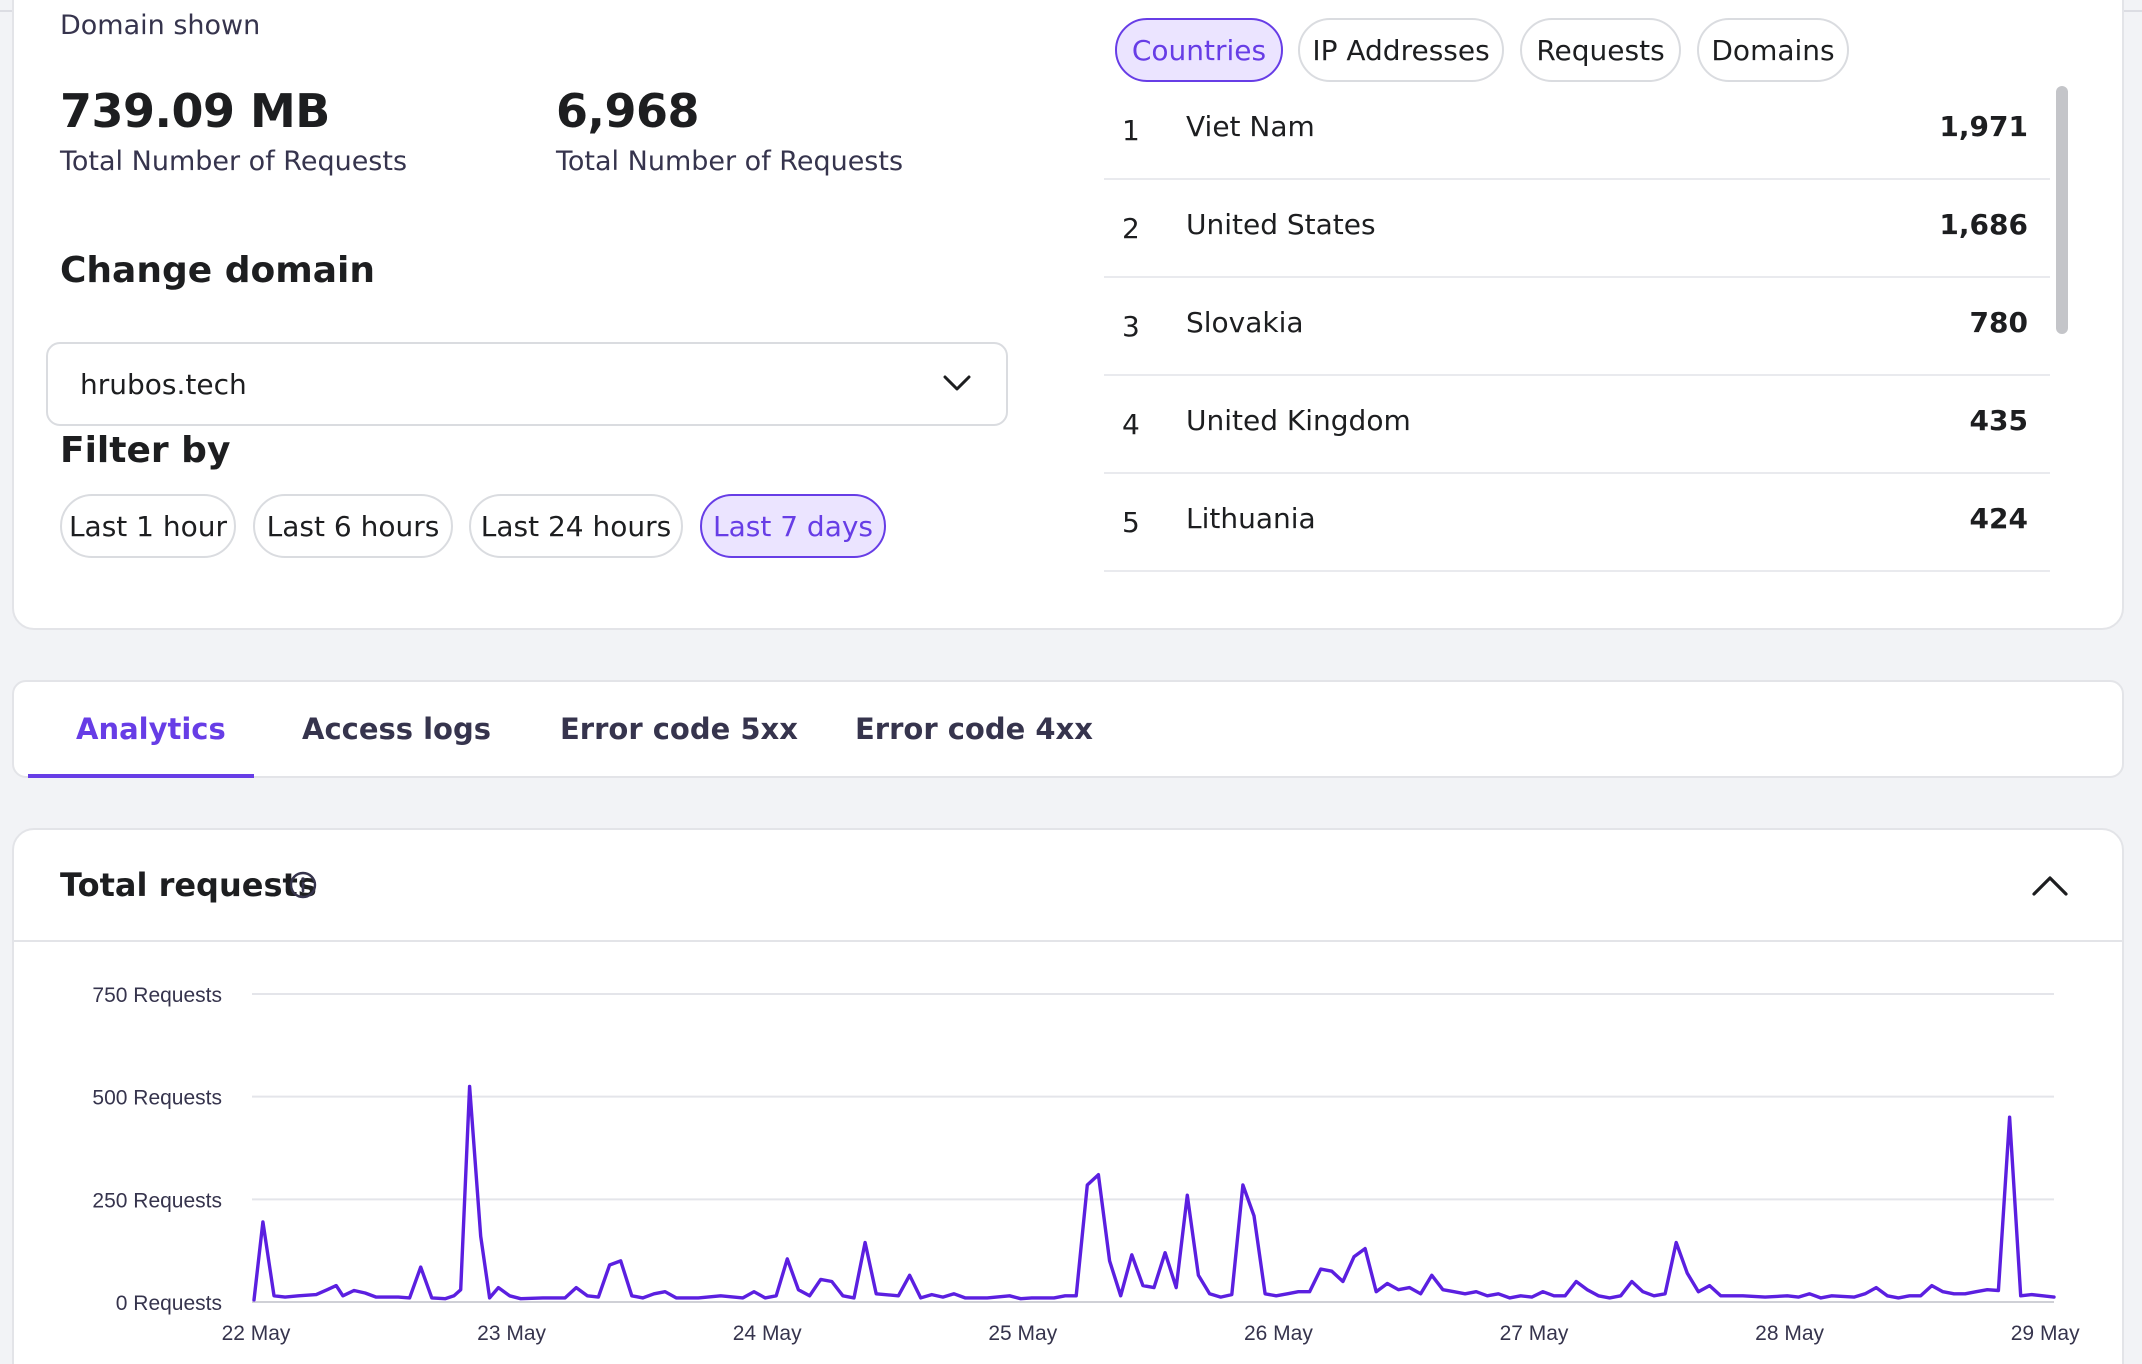 This screenshot has width=2142, height=1364. Describe the element at coordinates (1278, 1333) in the screenshot. I see `x-tick-label: 26 May` at that location.